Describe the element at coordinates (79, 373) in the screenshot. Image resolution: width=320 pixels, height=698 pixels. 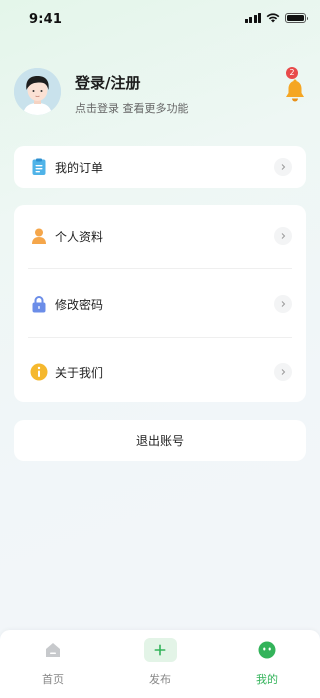
I see `menu-item-label: 关于我们` at that location.